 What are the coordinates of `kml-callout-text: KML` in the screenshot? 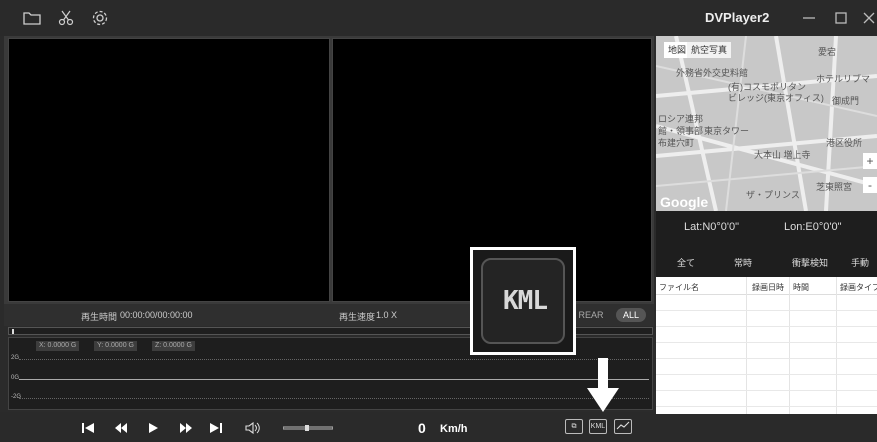 It's located at (525, 301).